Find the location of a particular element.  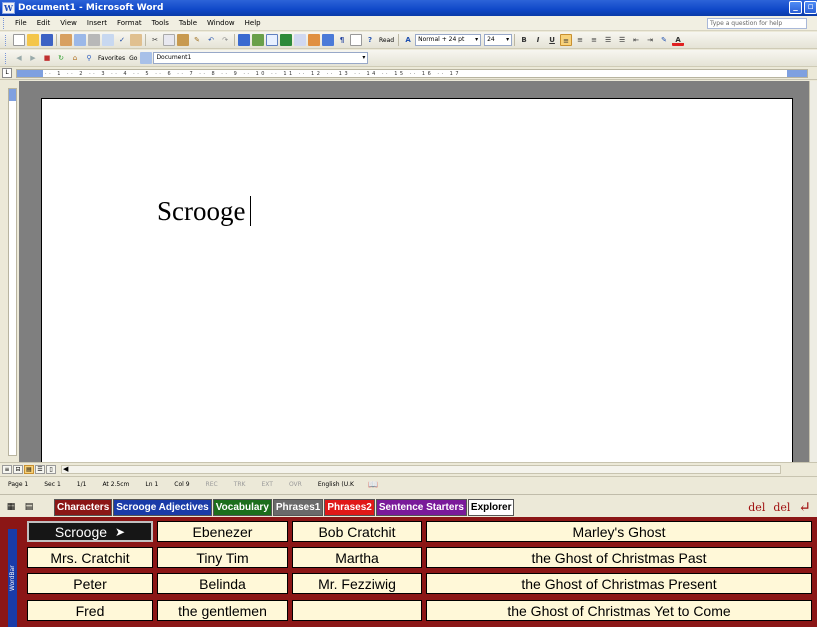

status-ext: EXT is located at coordinates (266, 484).